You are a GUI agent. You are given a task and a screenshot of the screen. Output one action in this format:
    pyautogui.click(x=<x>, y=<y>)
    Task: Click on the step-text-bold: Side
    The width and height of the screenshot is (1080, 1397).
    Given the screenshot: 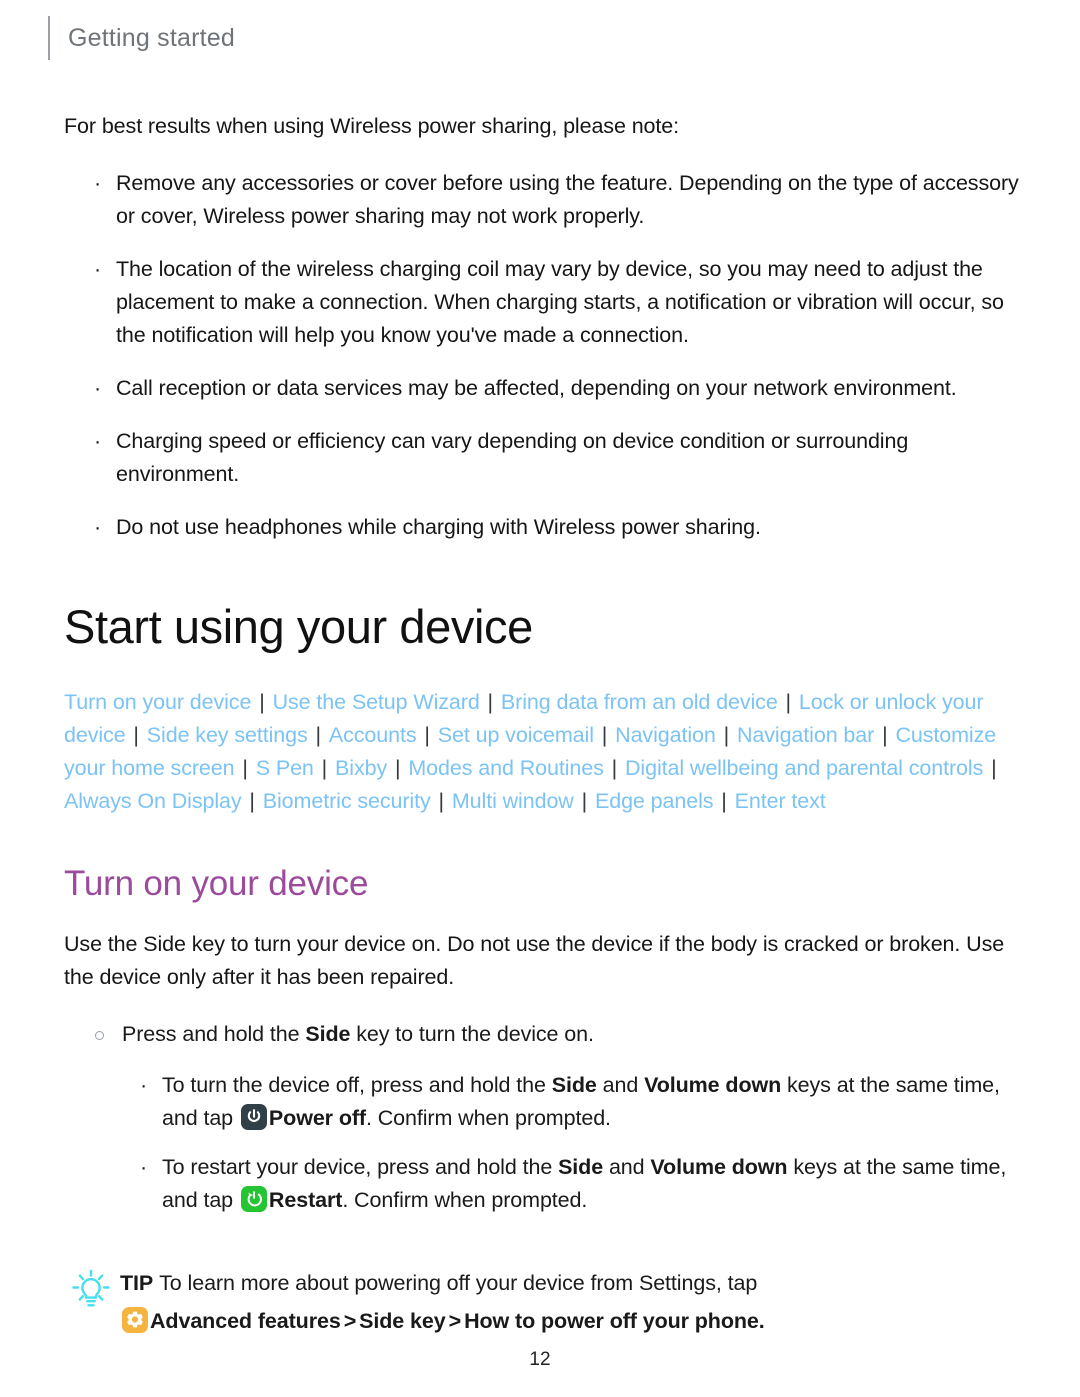 What is the action you would take?
    pyautogui.click(x=328, y=1034)
    